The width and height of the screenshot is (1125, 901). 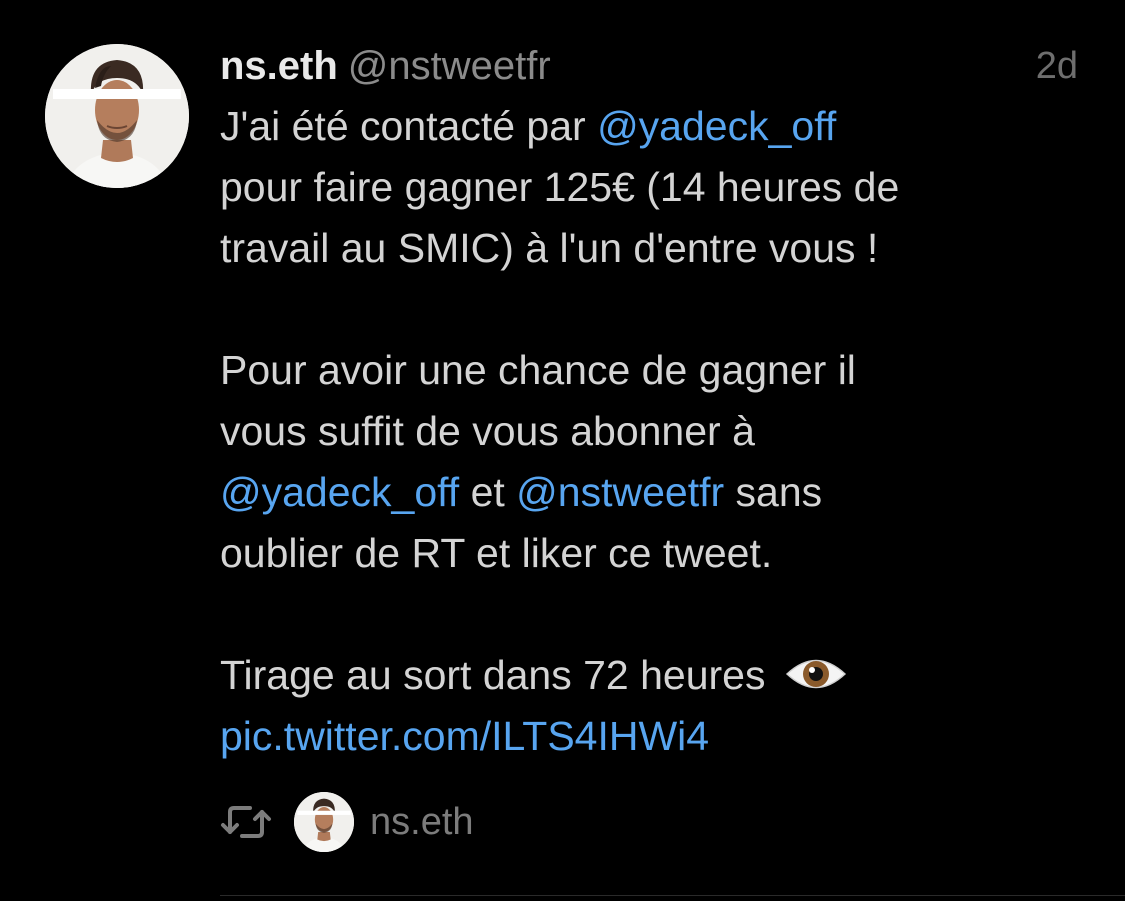 I want to click on tweet-line-5: vous suffit de vous abonner à, so click(x=487, y=431).